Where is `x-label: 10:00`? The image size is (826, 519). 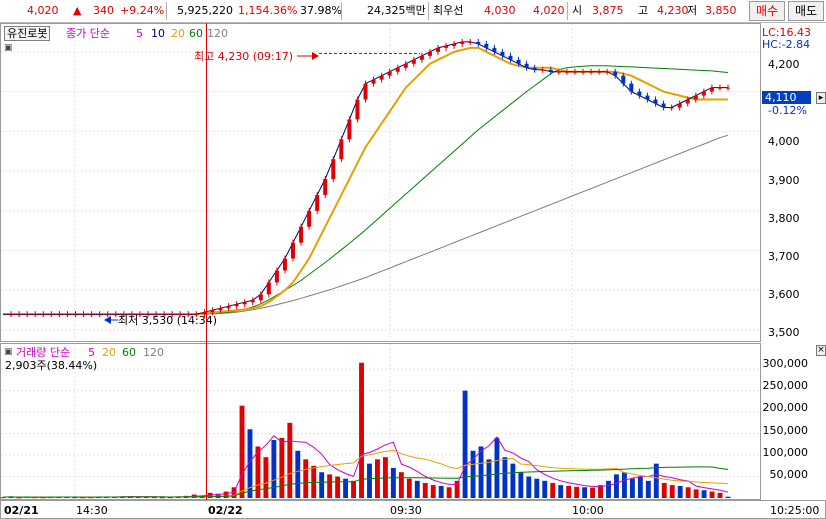
x-label: 10:00 is located at coordinates (588, 510).